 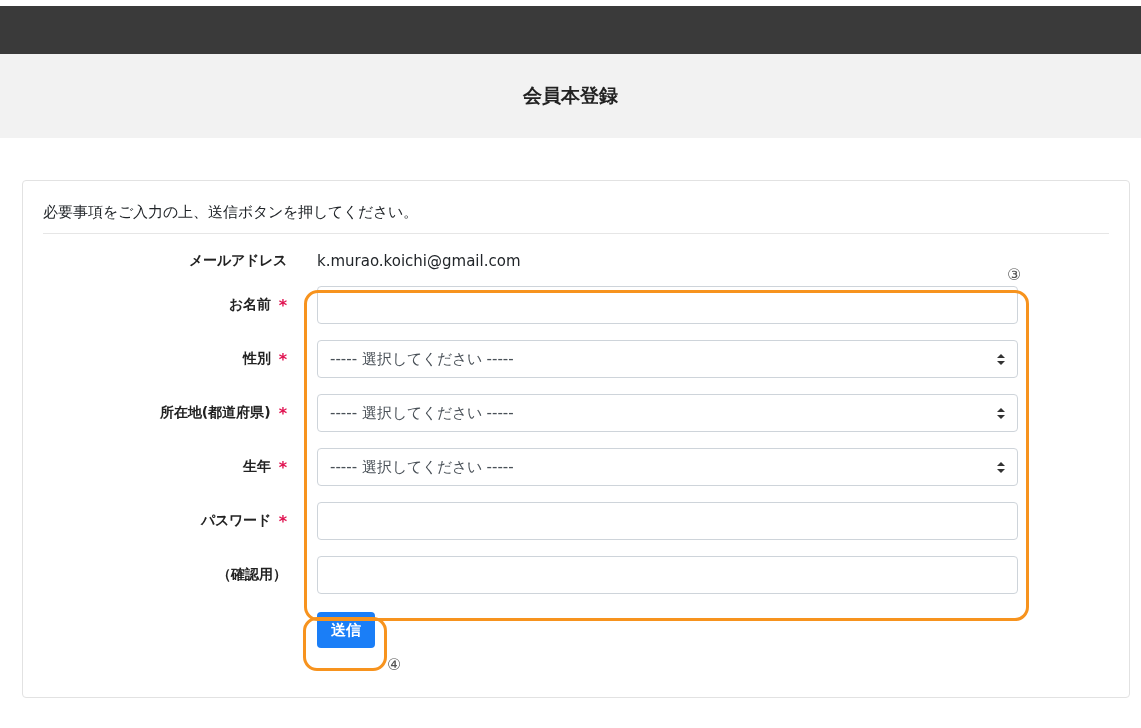 What do you see at coordinates (215, 413) in the screenshot?
I see `field-label: 所在地(都道府県)` at bounding box center [215, 413].